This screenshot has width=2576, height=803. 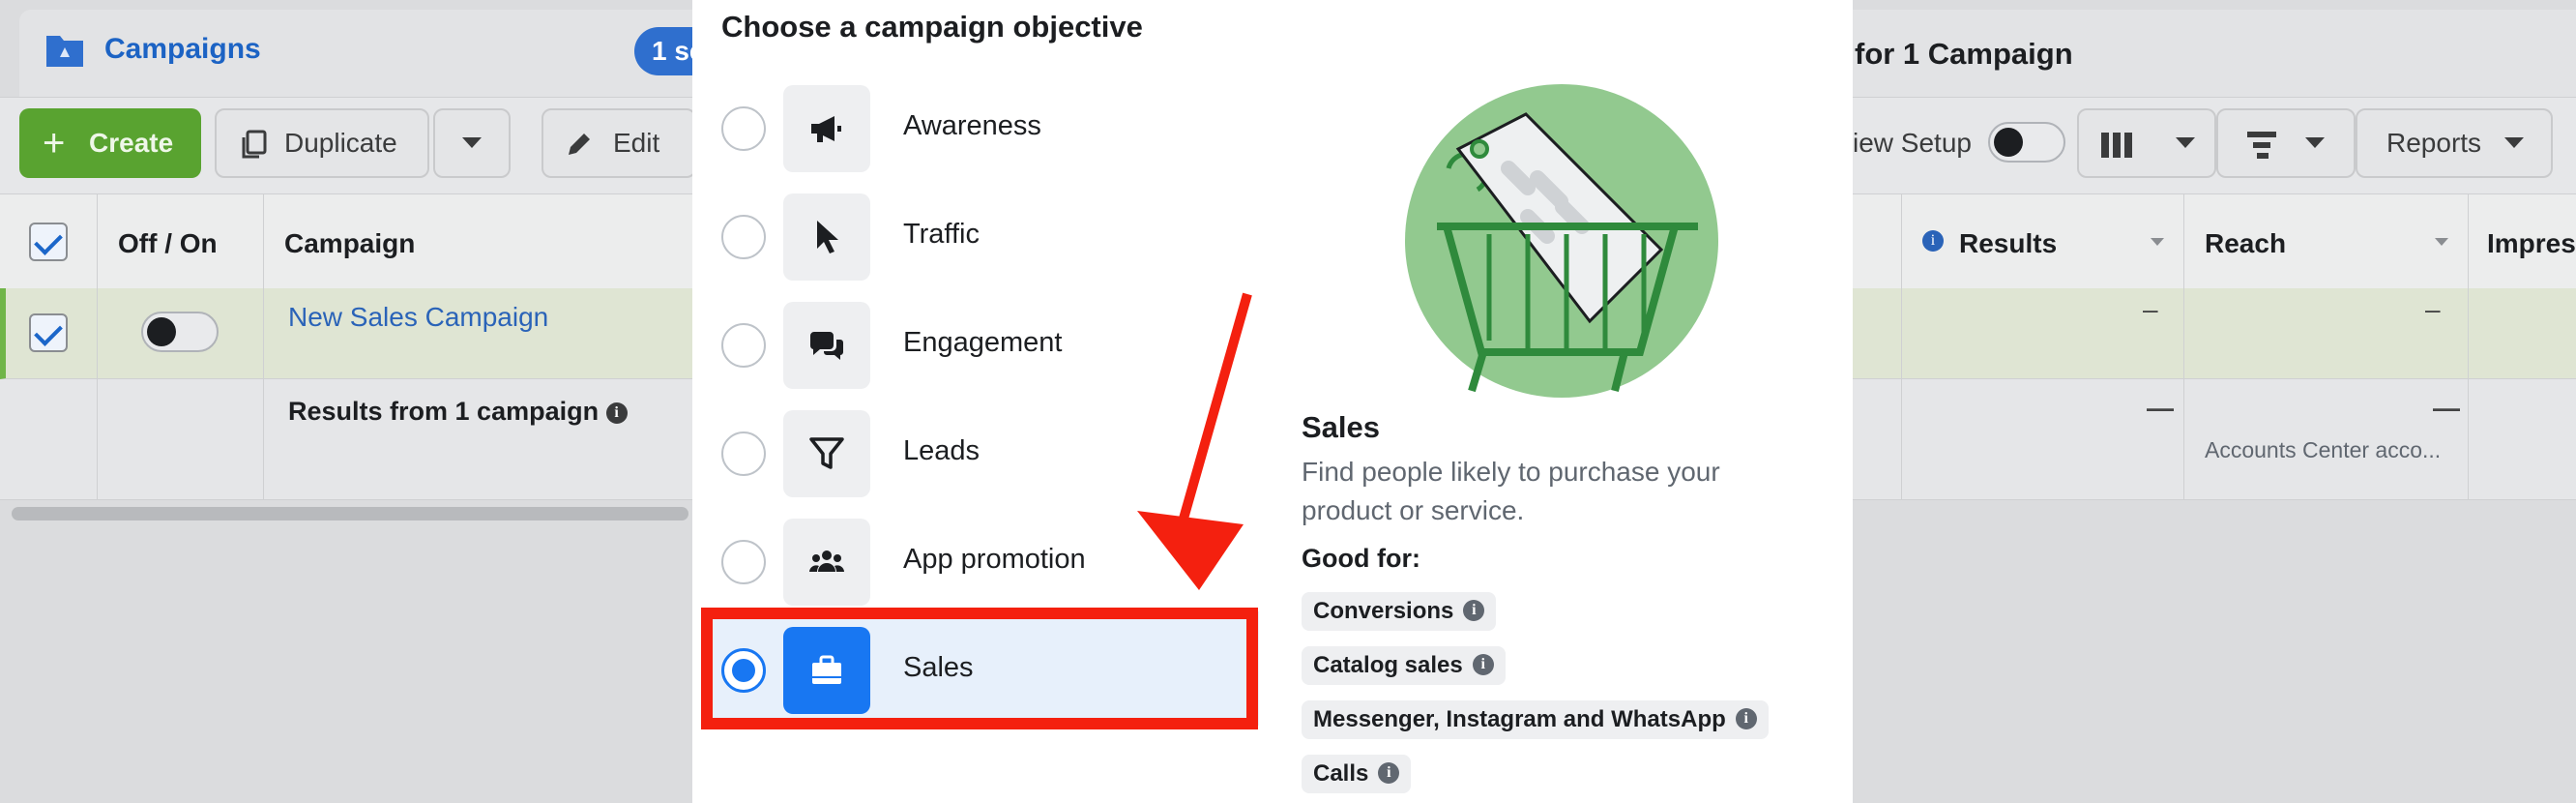 What do you see at coordinates (2261, 145) in the screenshot?
I see `breakdown-icon` at bounding box center [2261, 145].